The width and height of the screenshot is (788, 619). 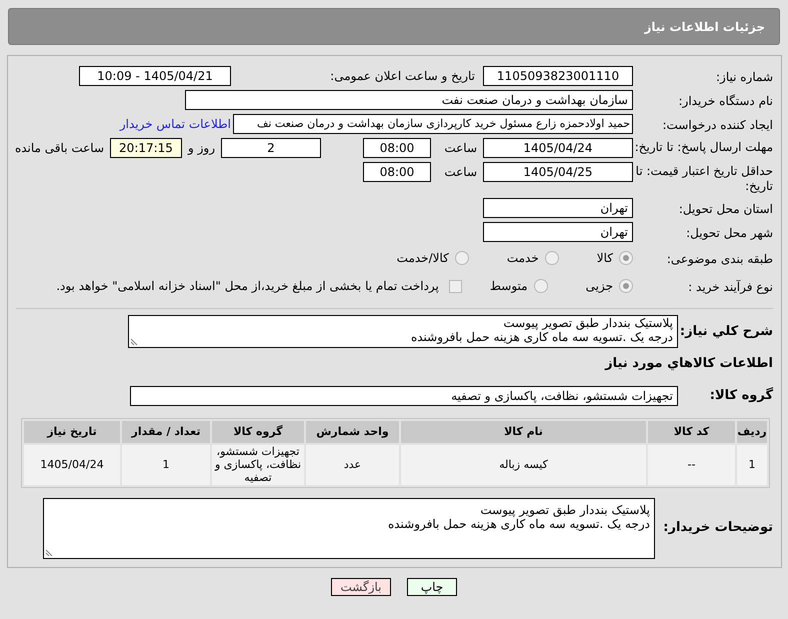 I want to click on text-field: تجهیزات شستشو، نظافت، پاکسازی و تصفیه, so click(x=404, y=396).